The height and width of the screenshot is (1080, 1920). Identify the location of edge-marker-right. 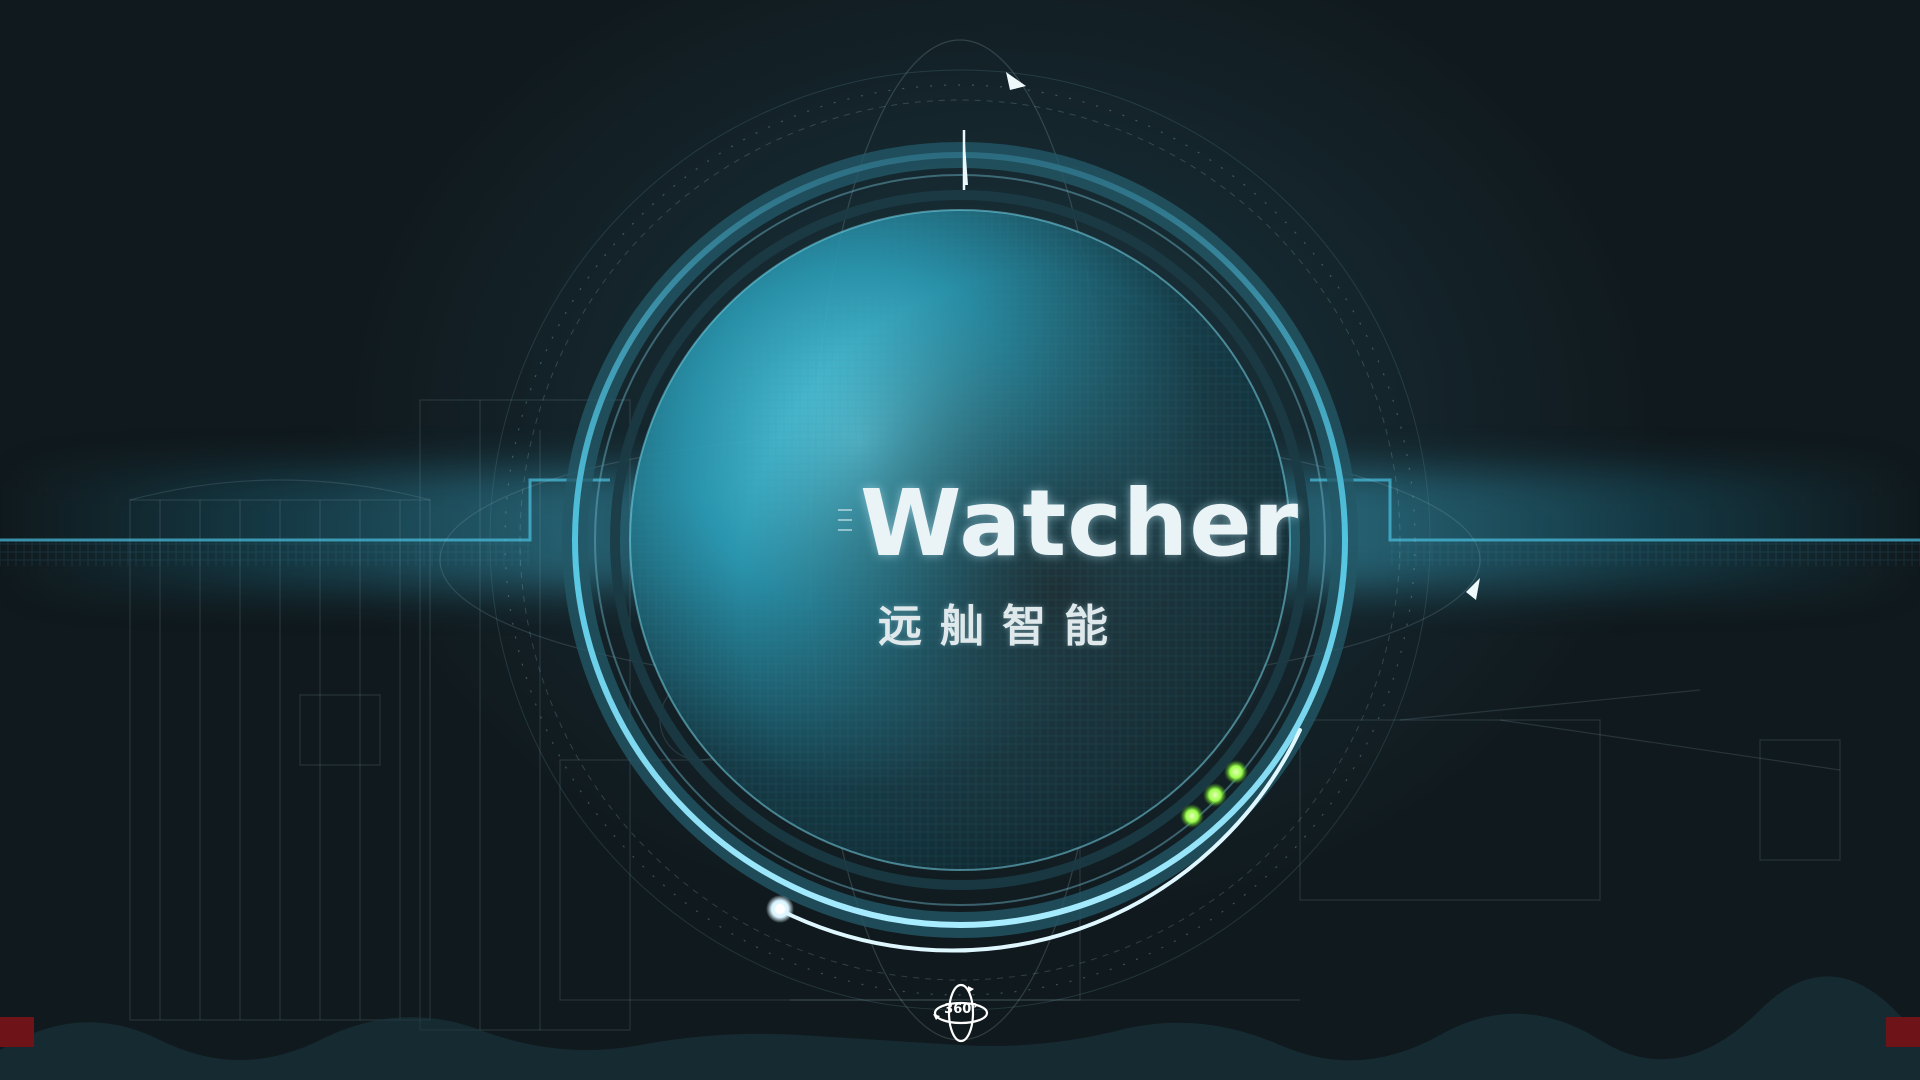
(1903, 1032).